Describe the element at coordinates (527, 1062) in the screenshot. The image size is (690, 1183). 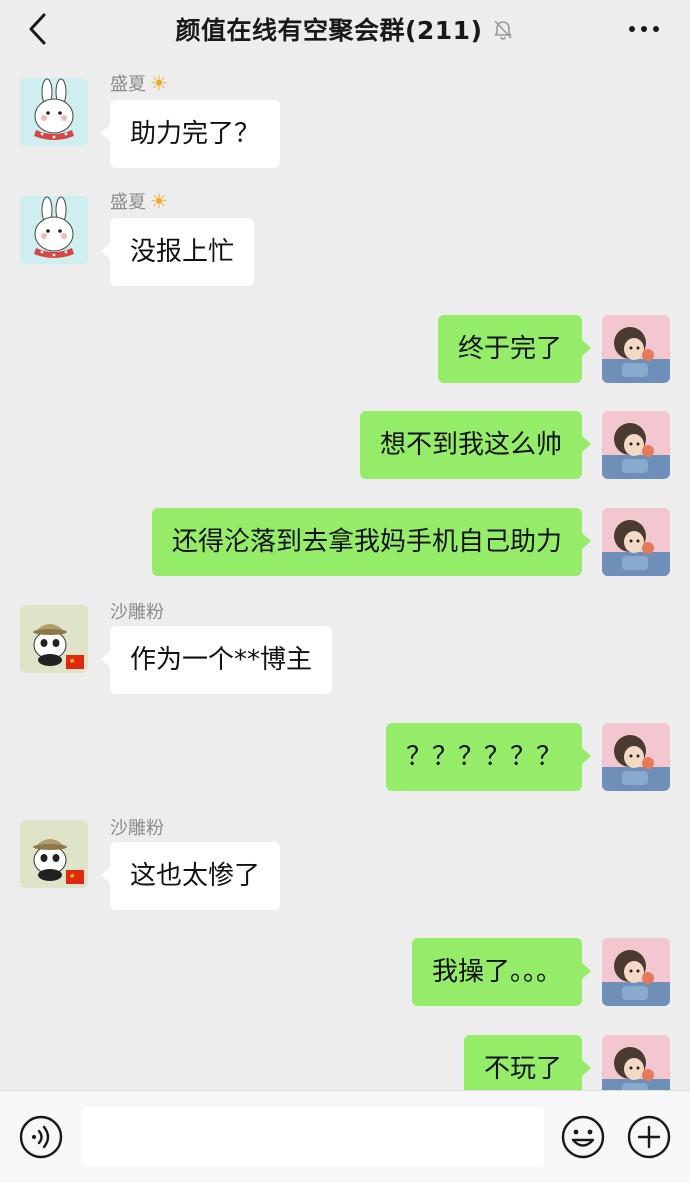
I see `message-bubble: 不玩了` at that location.